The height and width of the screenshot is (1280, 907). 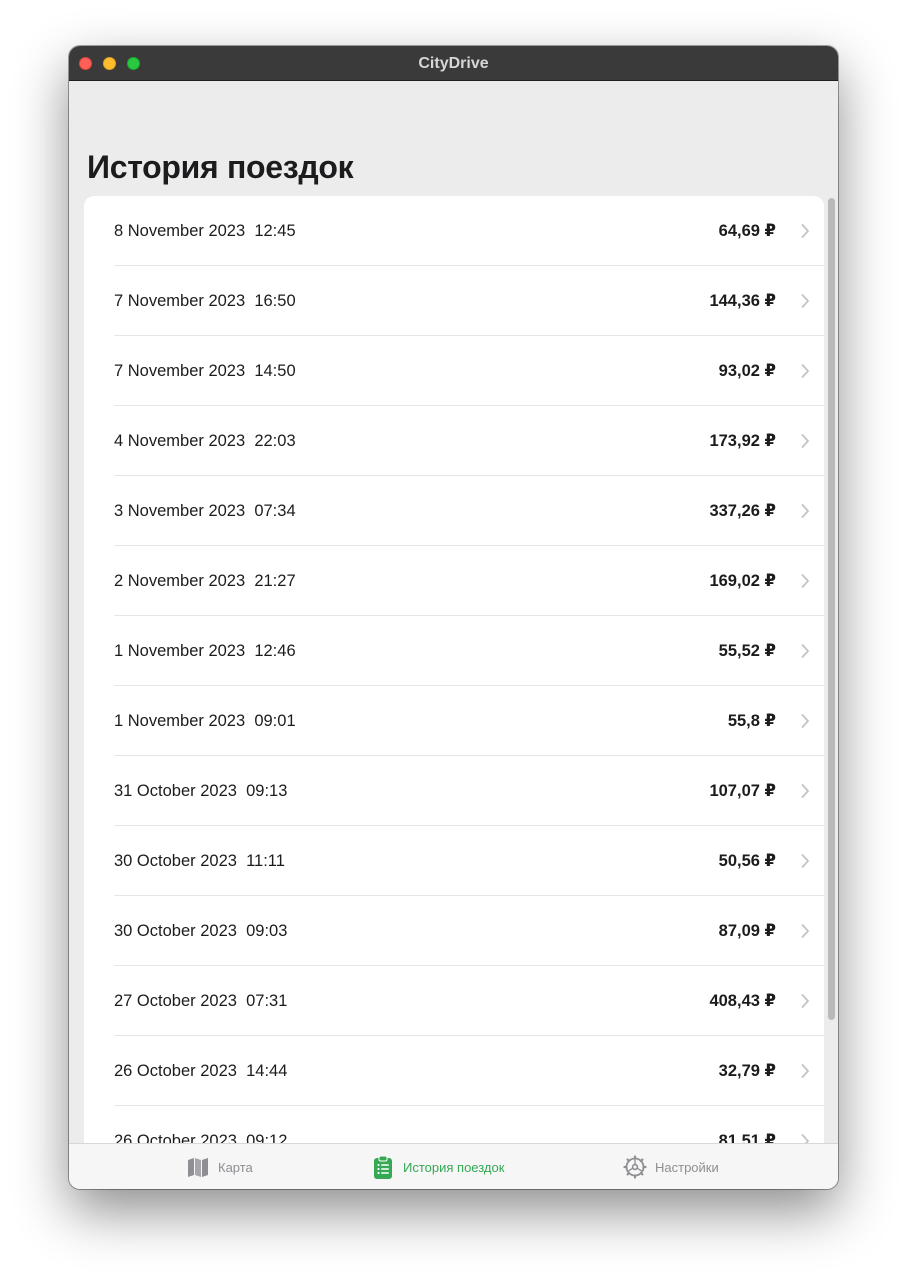 I want to click on trip-date: 27 October 2023 07:31, so click(x=201, y=1001).